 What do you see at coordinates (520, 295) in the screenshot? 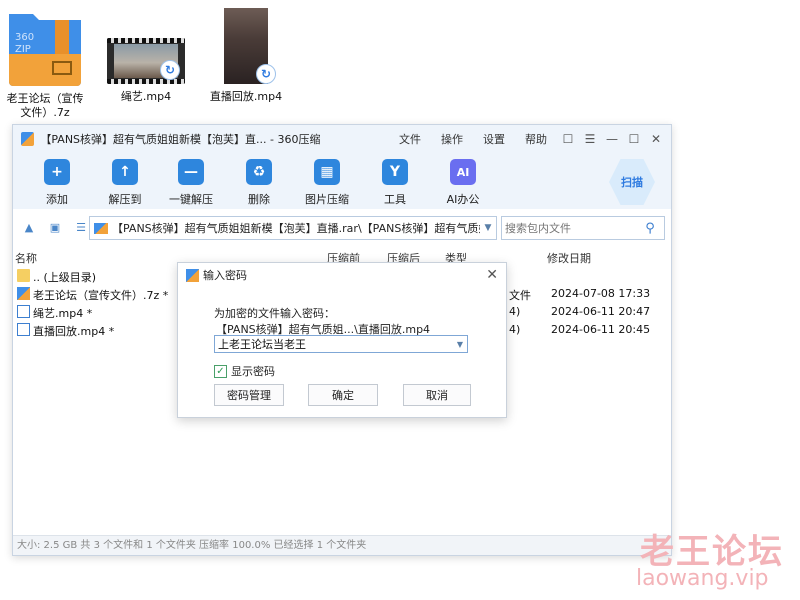
I see `file-type: 文件` at bounding box center [520, 295].